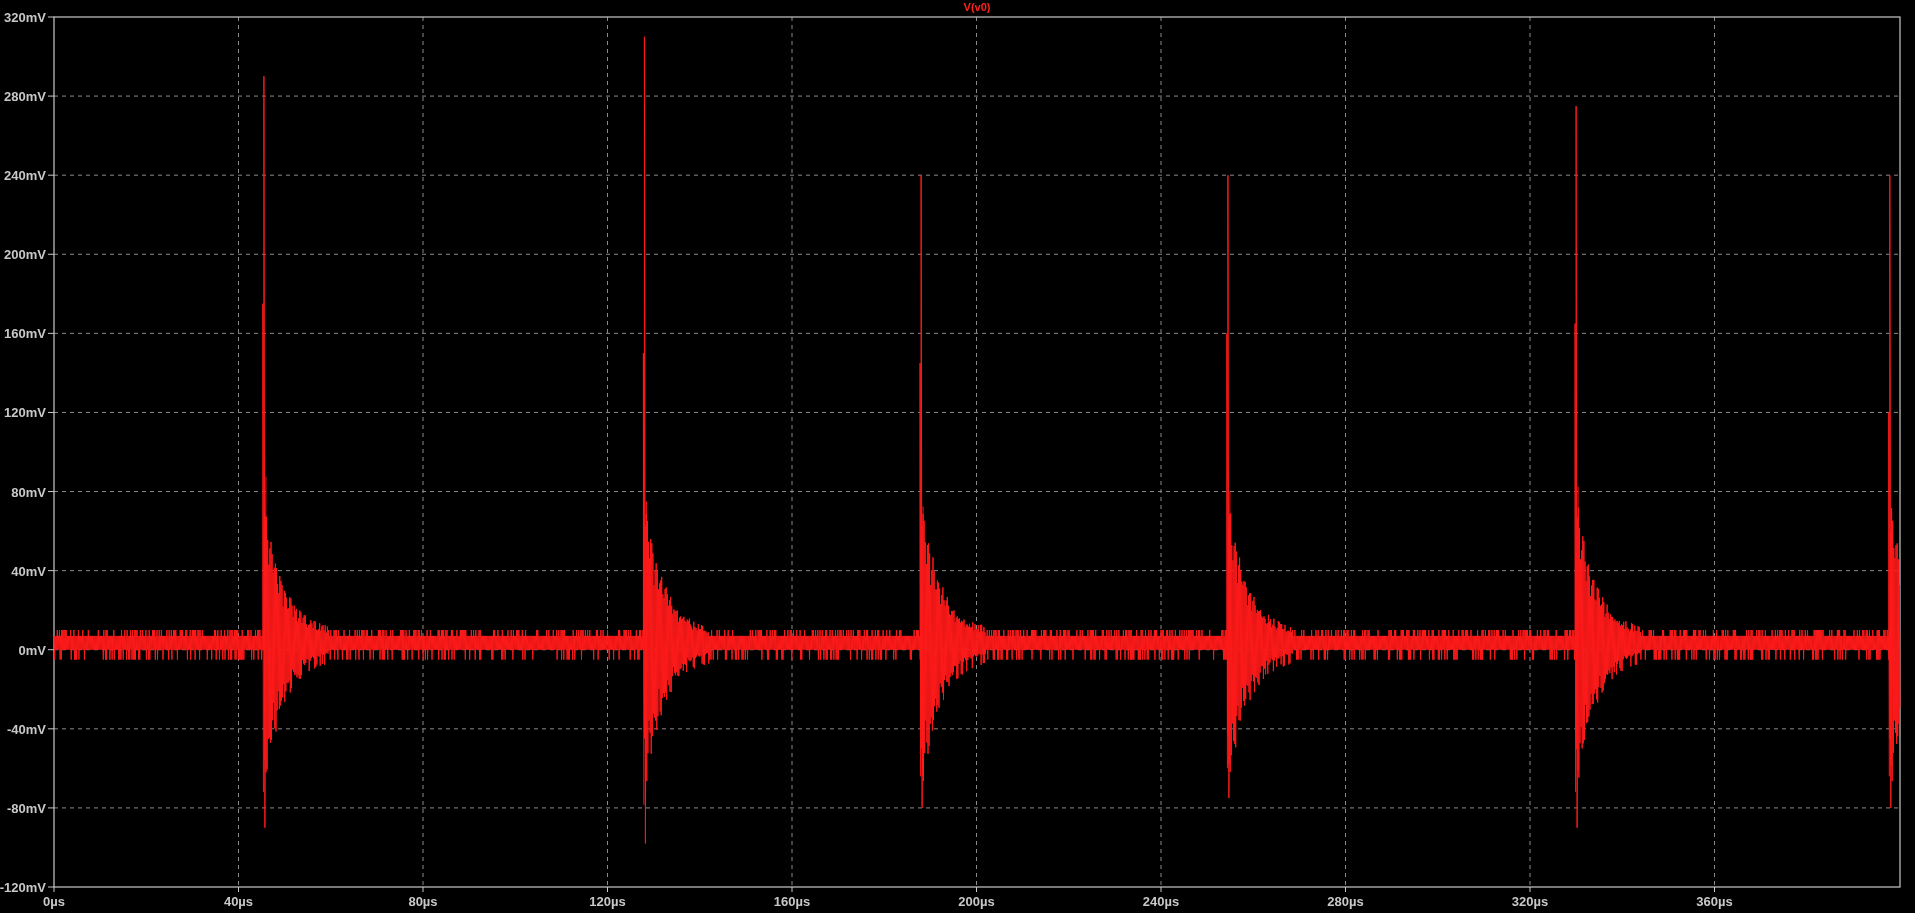 This screenshot has width=1915, height=913. What do you see at coordinates (26, 808) in the screenshot?
I see `y-axis-label: -80mV` at bounding box center [26, 808].